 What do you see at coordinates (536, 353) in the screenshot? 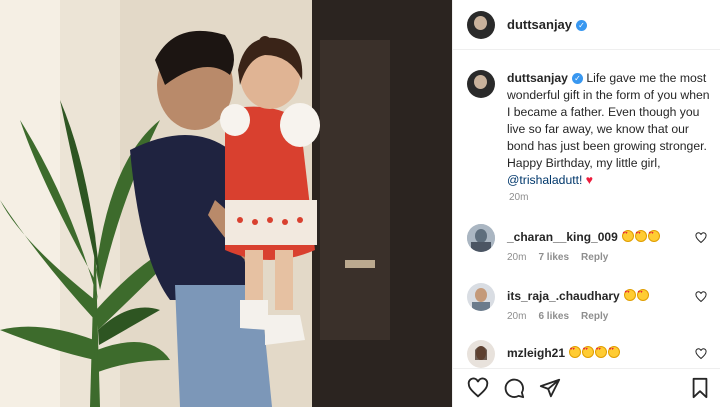
I see `commenter-username: mzleigh21` at bounding box center [536, 353].